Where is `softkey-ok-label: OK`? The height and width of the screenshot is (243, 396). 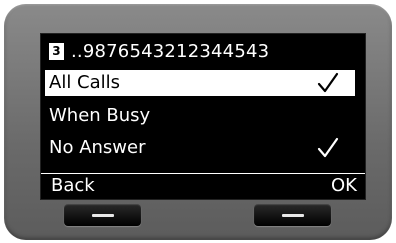 softkey-ok-label: OK is located at coordinates (344, 186).